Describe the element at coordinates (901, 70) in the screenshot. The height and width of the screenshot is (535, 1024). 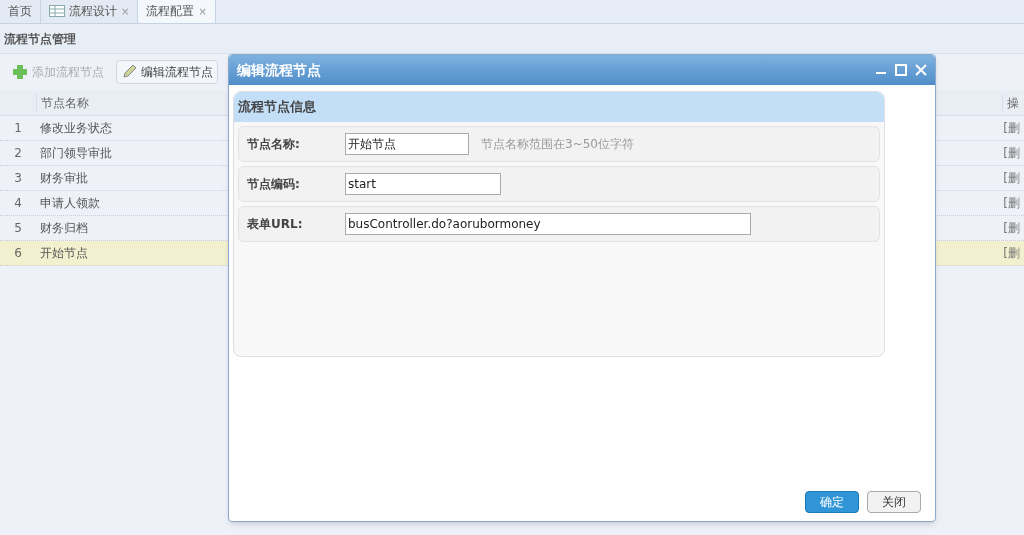
I see `maximize-icon` at that location.